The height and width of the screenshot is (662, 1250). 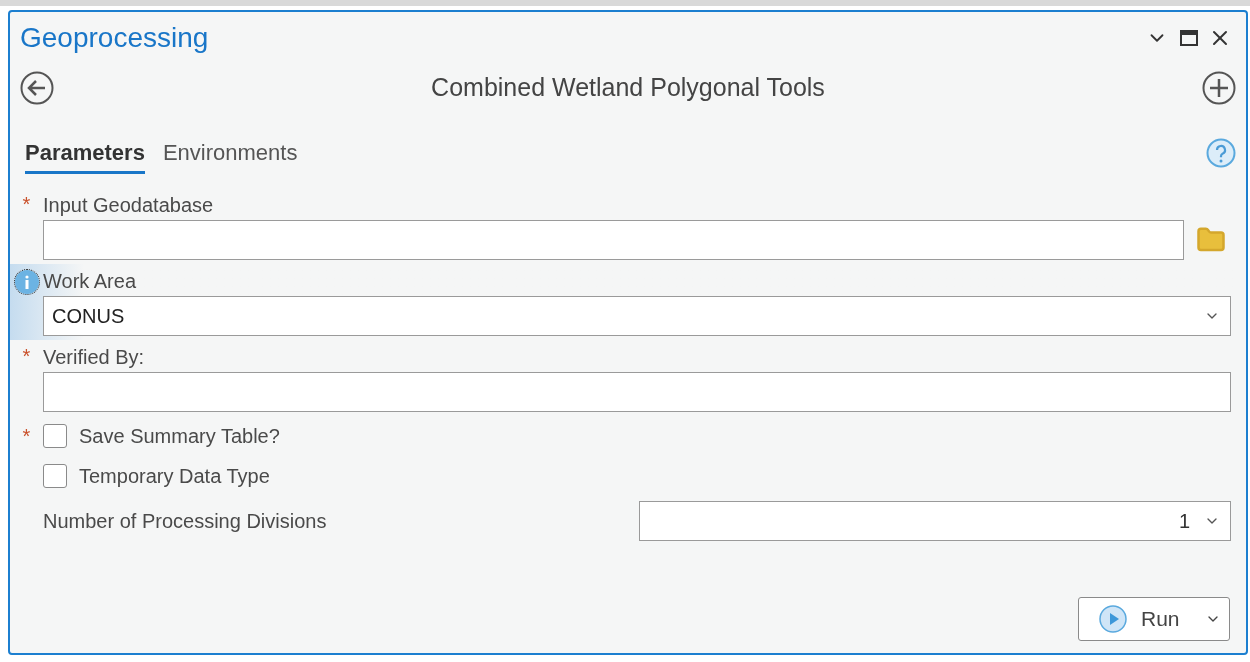 I want to click on help-icon, so click(x=1221, y=153).